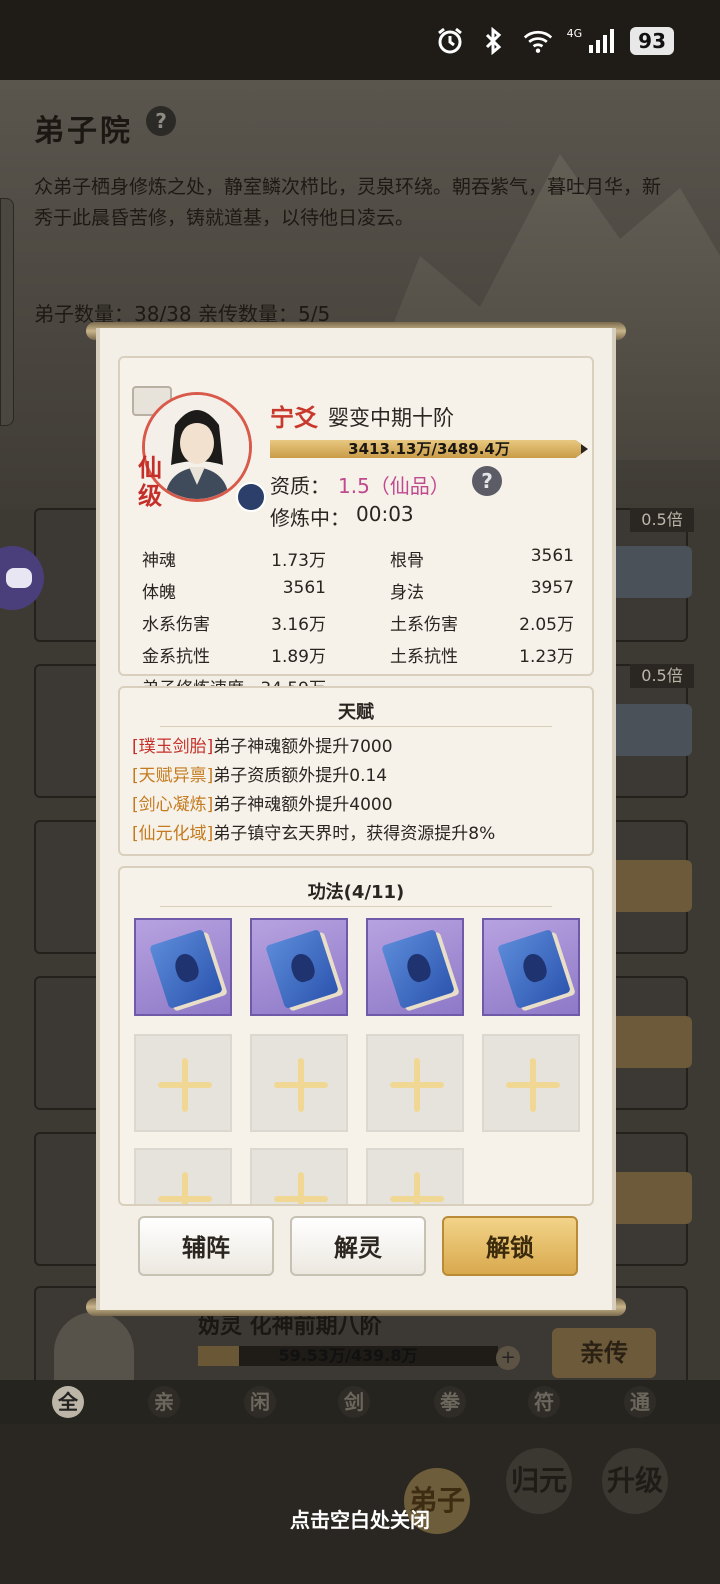 Image resolution: width=720 pixels, height=1584 pixels. What do you see at coordinates (538, 41) in the screenshot?
I see `wifi-icon` at bounding box center [538, 41].